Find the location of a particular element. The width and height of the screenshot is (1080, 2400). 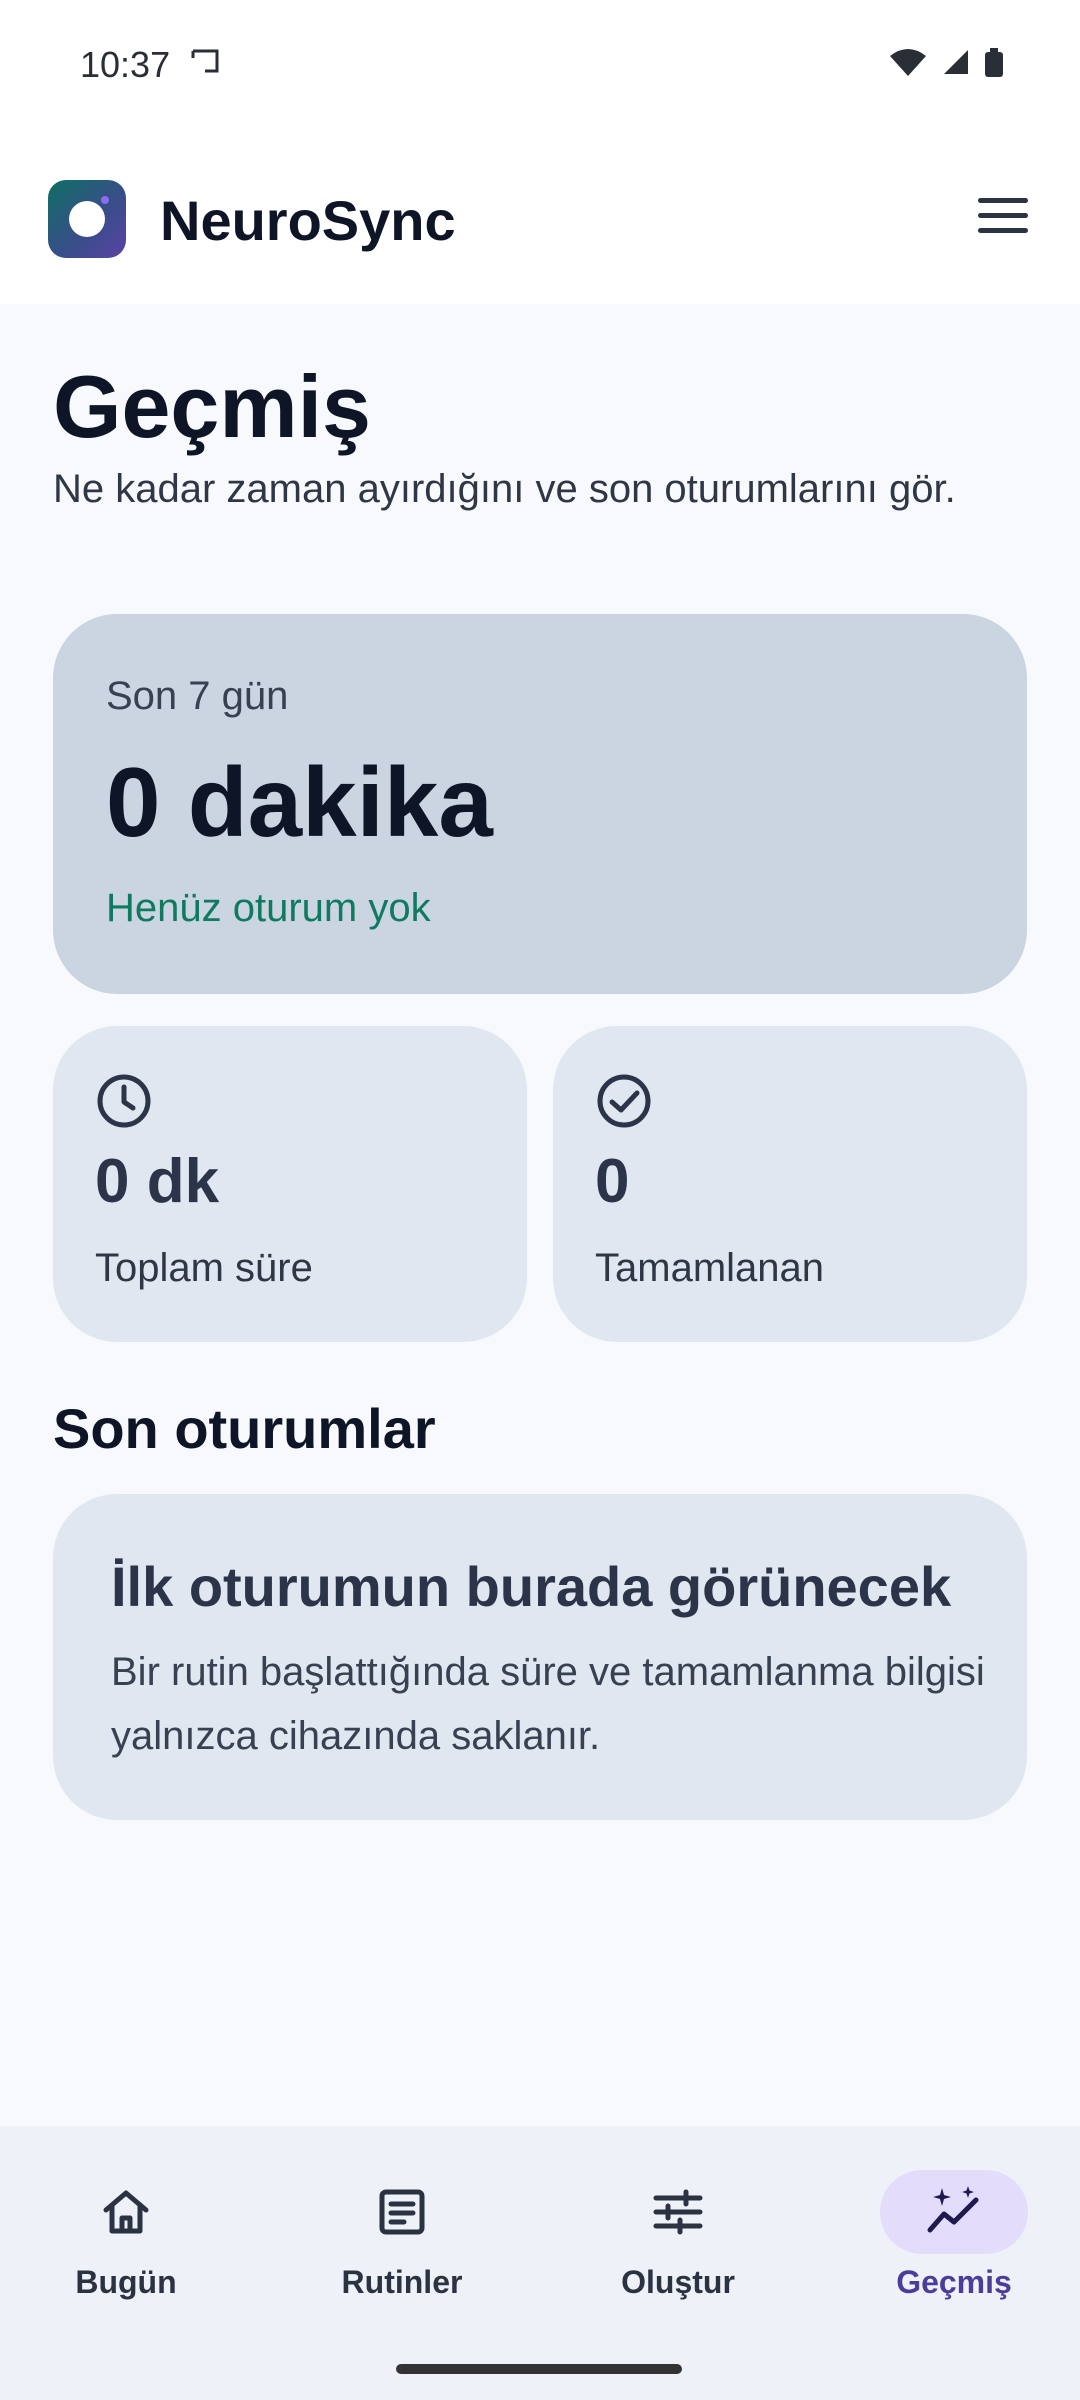

home-icon is located at coordinates (126, 2212).